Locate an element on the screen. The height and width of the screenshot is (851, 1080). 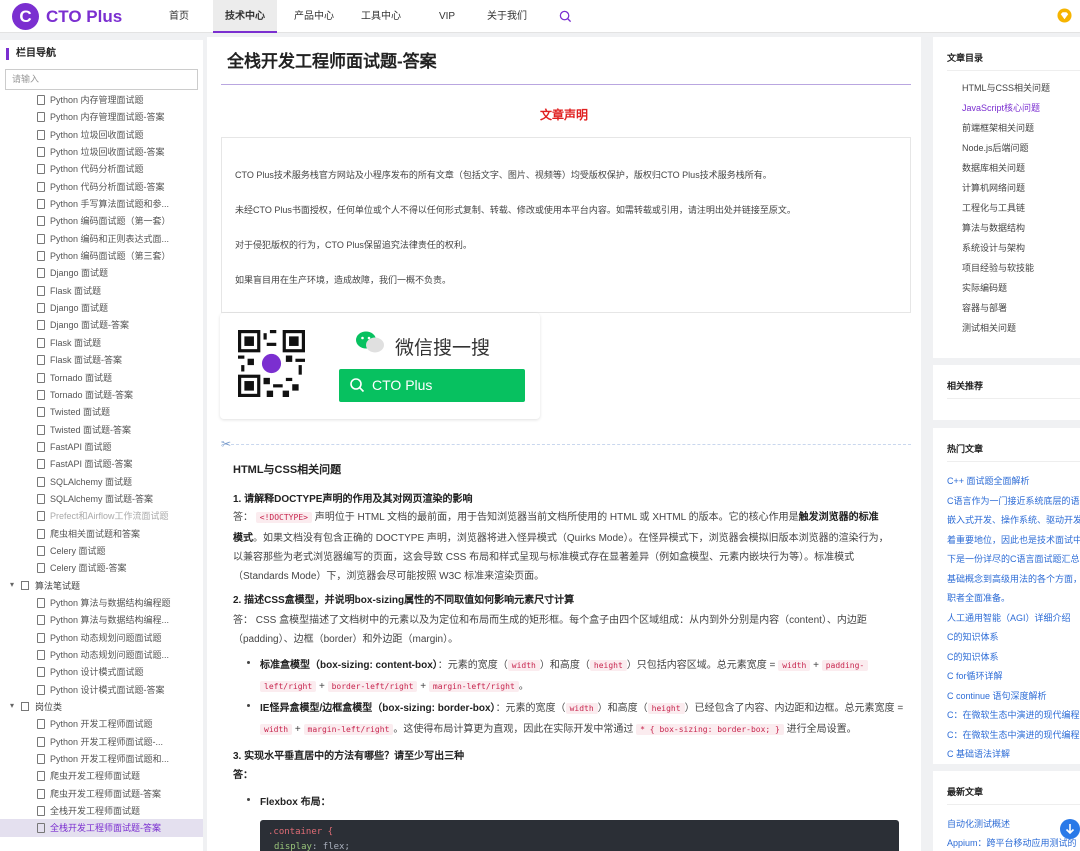
tree-item: Twisted 面试题 is located at coordinates (101, 411).